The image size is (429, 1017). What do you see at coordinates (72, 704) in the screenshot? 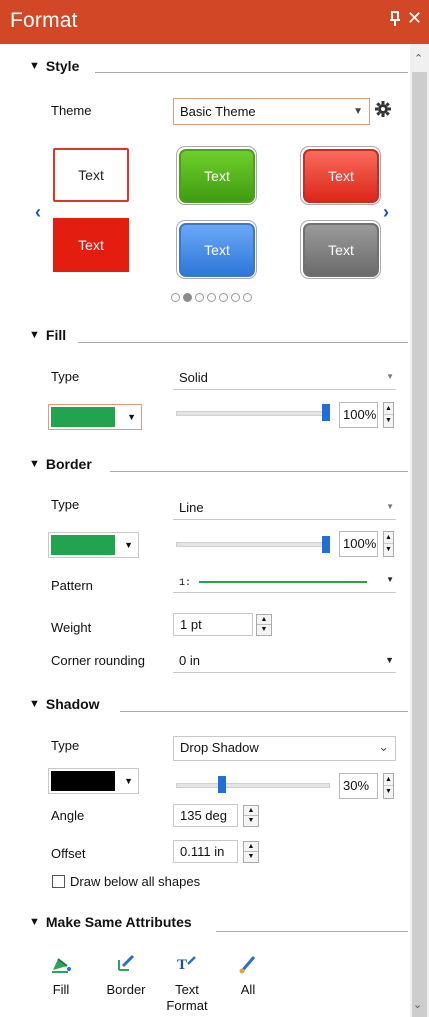
I see `shadow-heading: Shadow` at bounding box center [72, 704].